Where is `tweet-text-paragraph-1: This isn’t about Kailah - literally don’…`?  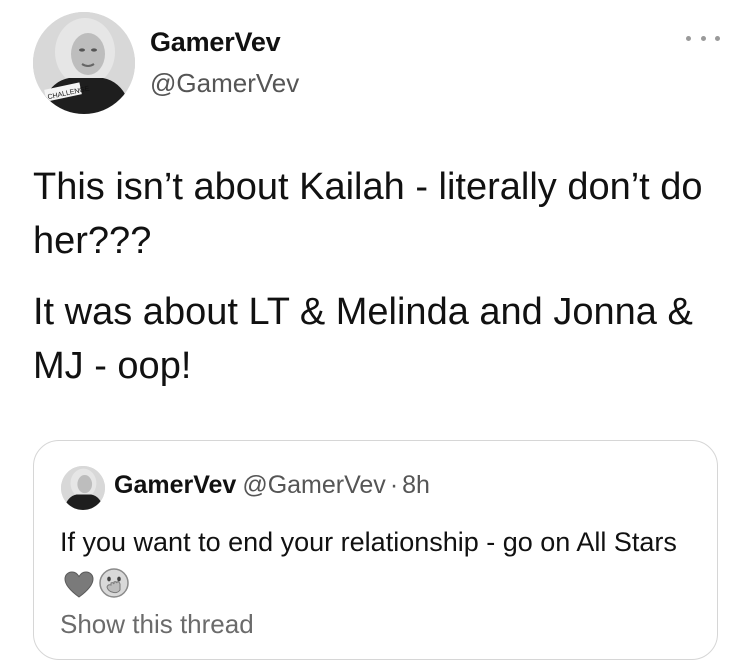
tweet-text-paragraph-1: This isn’t about Kailah - literally don’… is located at coordinates (368, 214).